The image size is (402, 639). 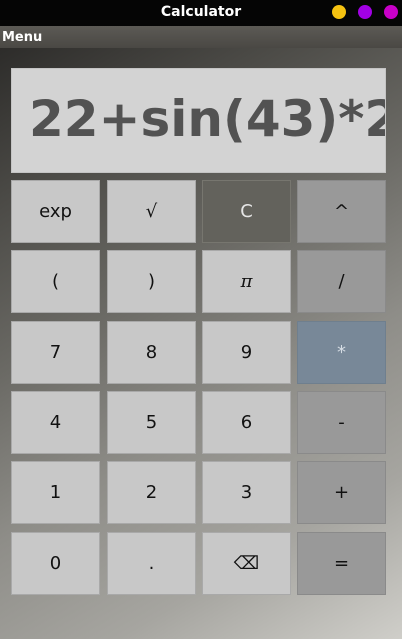 What do you see at coordinates (201, 37) in the screenshot?
I see `menu-bar: Menu` at bounding box center [201, 37].